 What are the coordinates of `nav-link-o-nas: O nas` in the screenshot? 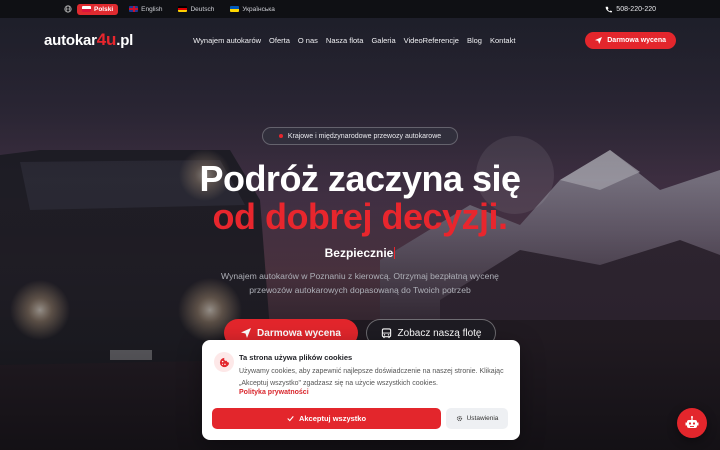 It's located at (308, 40).